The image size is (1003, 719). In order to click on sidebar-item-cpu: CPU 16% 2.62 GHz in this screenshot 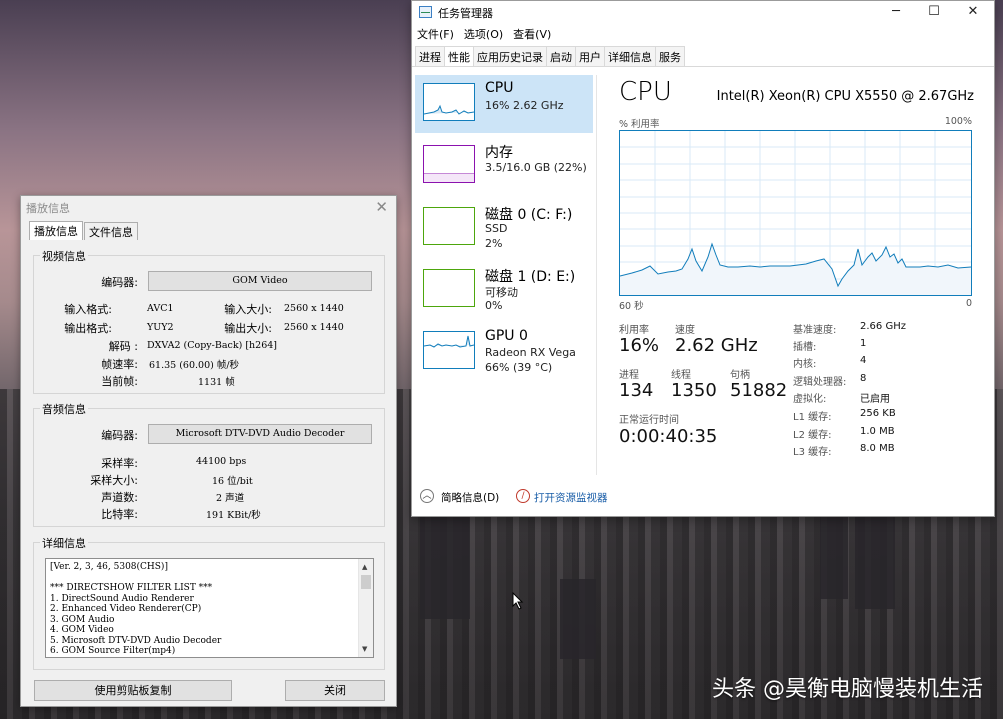, I will do `click(504, 104)`.